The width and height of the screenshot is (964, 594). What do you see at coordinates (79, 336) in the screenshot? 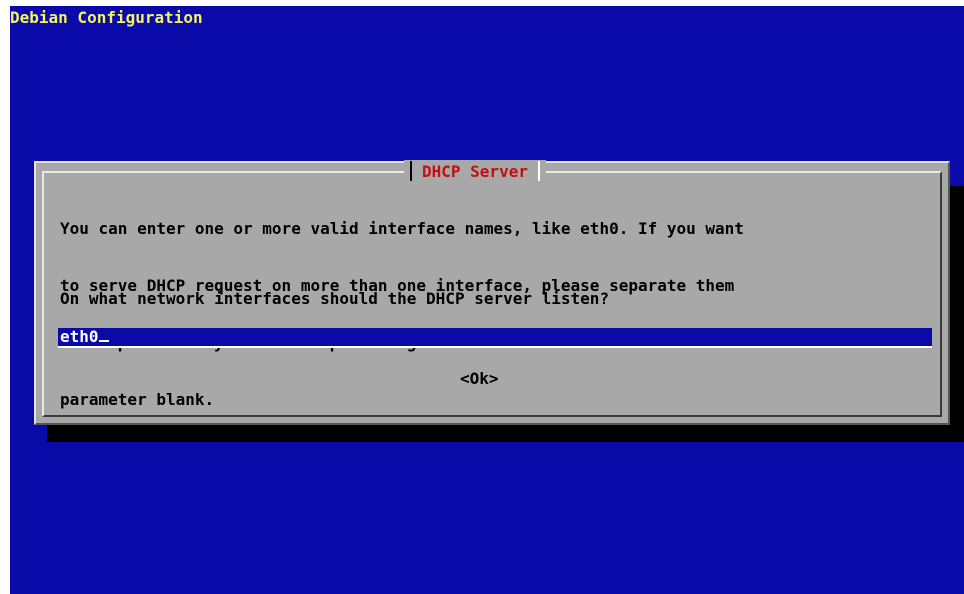
I see `input-value: eth0` at bounding box center [79, 336].